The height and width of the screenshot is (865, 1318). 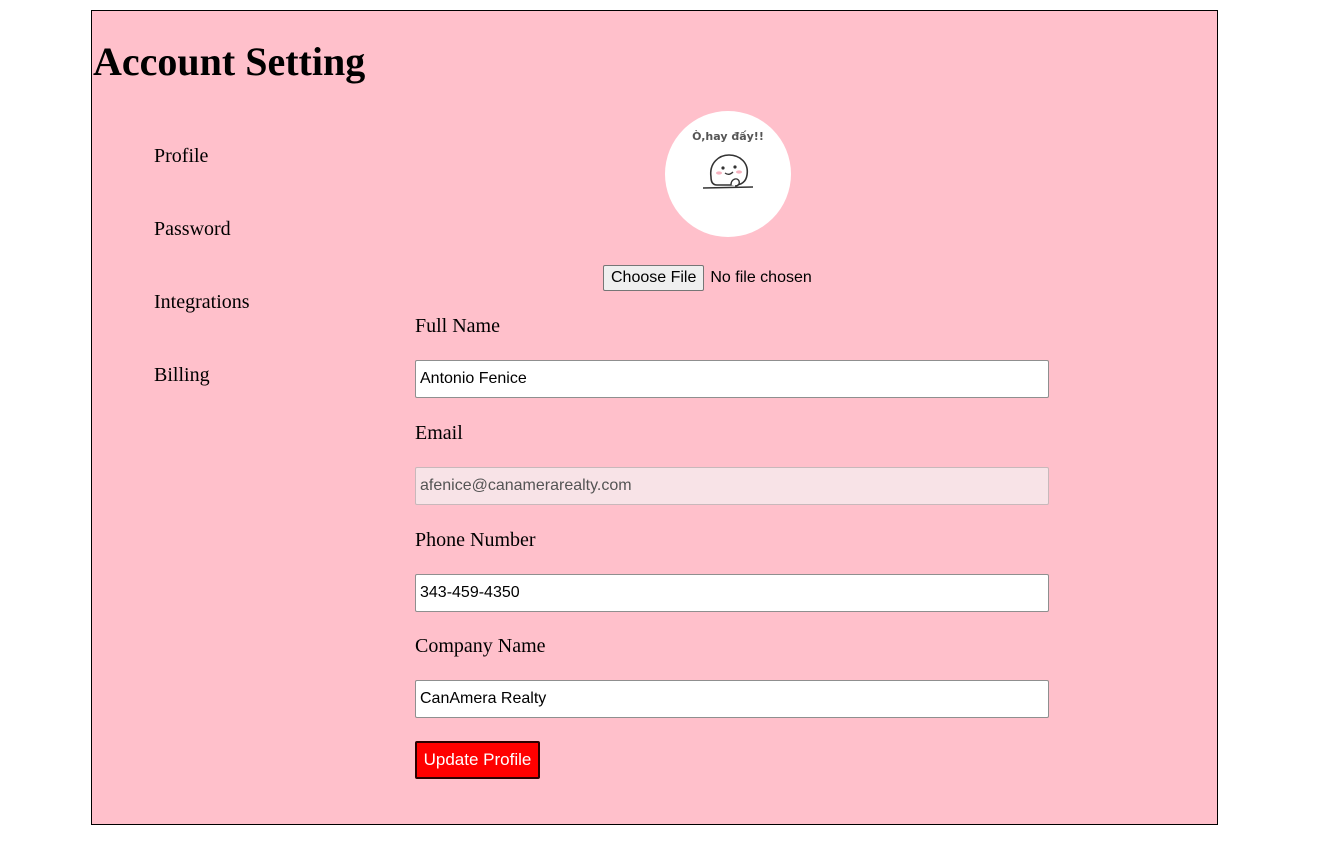 I want to click on avatar-file-picker: Choose File No file chosen, so click(x=707, y=278).